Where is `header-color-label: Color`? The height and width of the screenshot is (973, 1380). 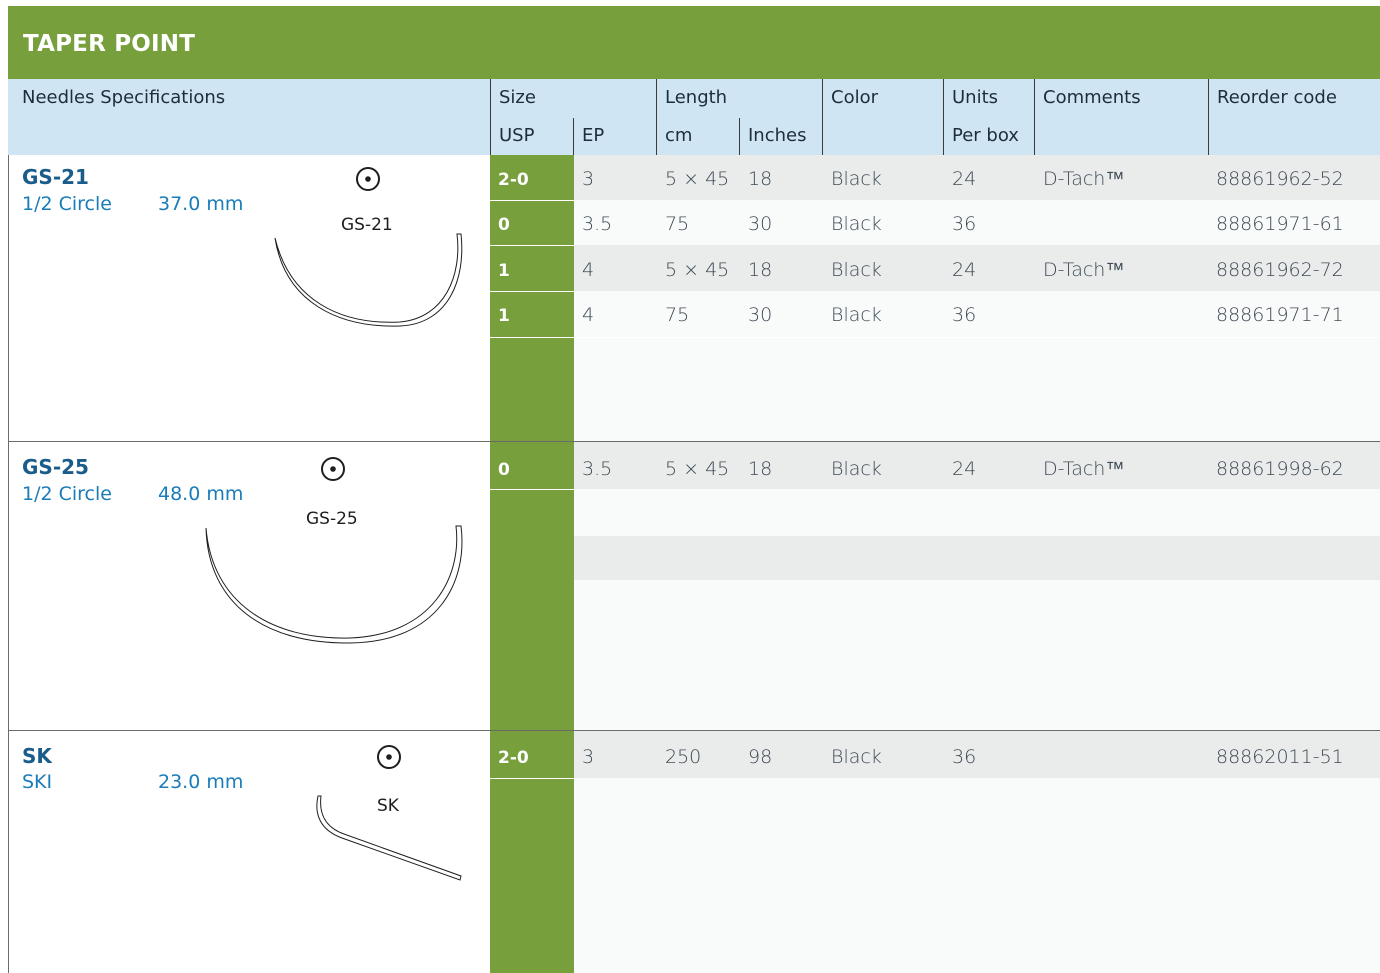
header-color-label: Color is located at coordinates (854, 97).